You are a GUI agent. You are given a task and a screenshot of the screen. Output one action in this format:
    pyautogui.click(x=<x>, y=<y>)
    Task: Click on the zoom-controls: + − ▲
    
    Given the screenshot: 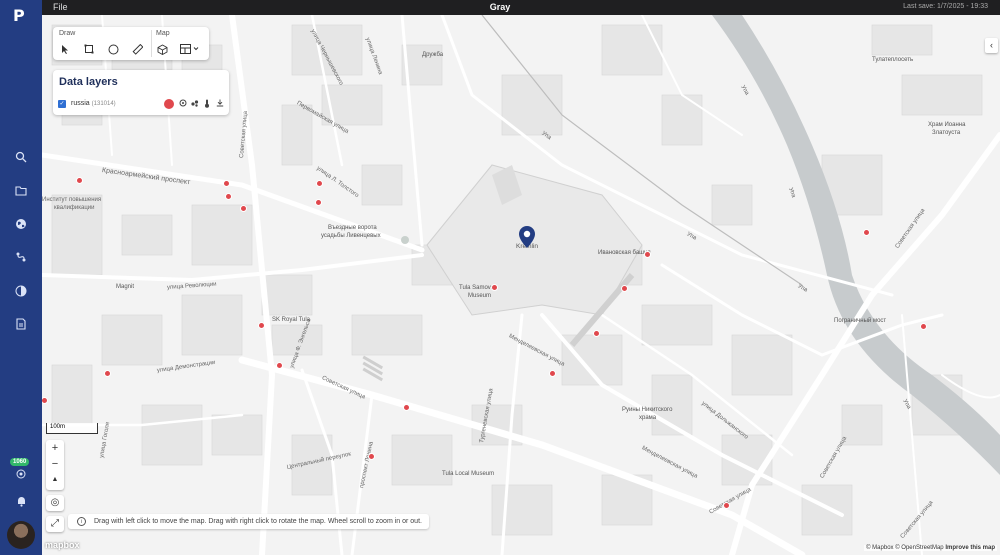 What is the action you would take?
    pyautogui.click(x=55, y=465)
    